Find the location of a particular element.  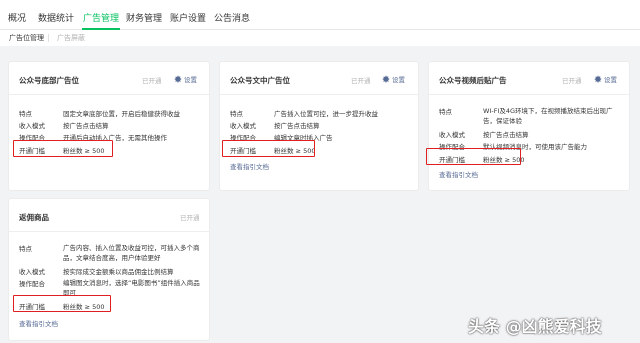

feature-row: 特点 广告内容、插入位置及收益可控，可插入多个商品，文章结合度高，用户体验更好 is located at coordinates (111, 253).